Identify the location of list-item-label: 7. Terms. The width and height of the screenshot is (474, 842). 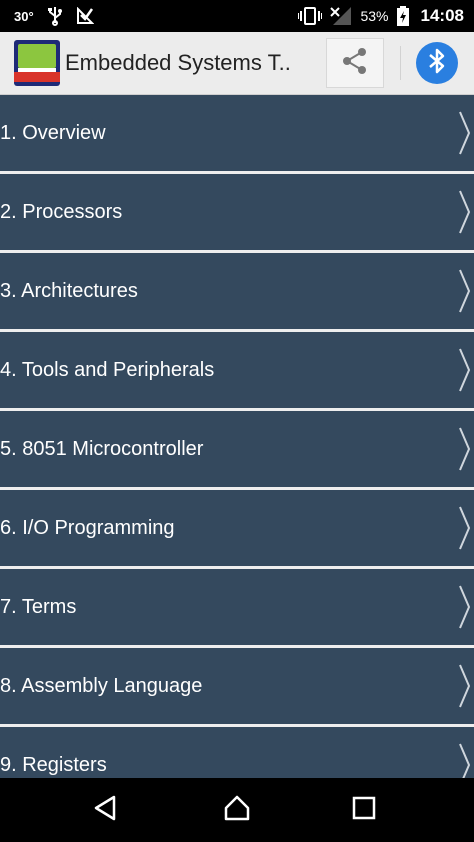
(38, 607).